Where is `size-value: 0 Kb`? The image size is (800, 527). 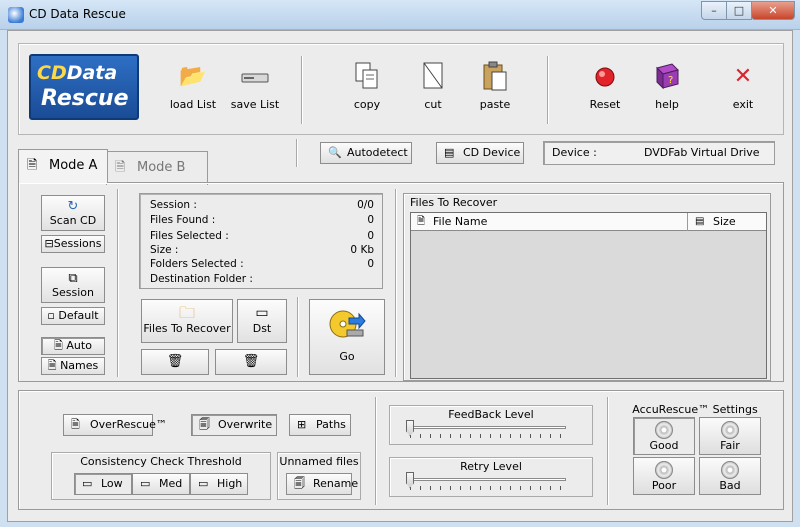
size-value: 0 Kb is located at coordinates (362, 250).